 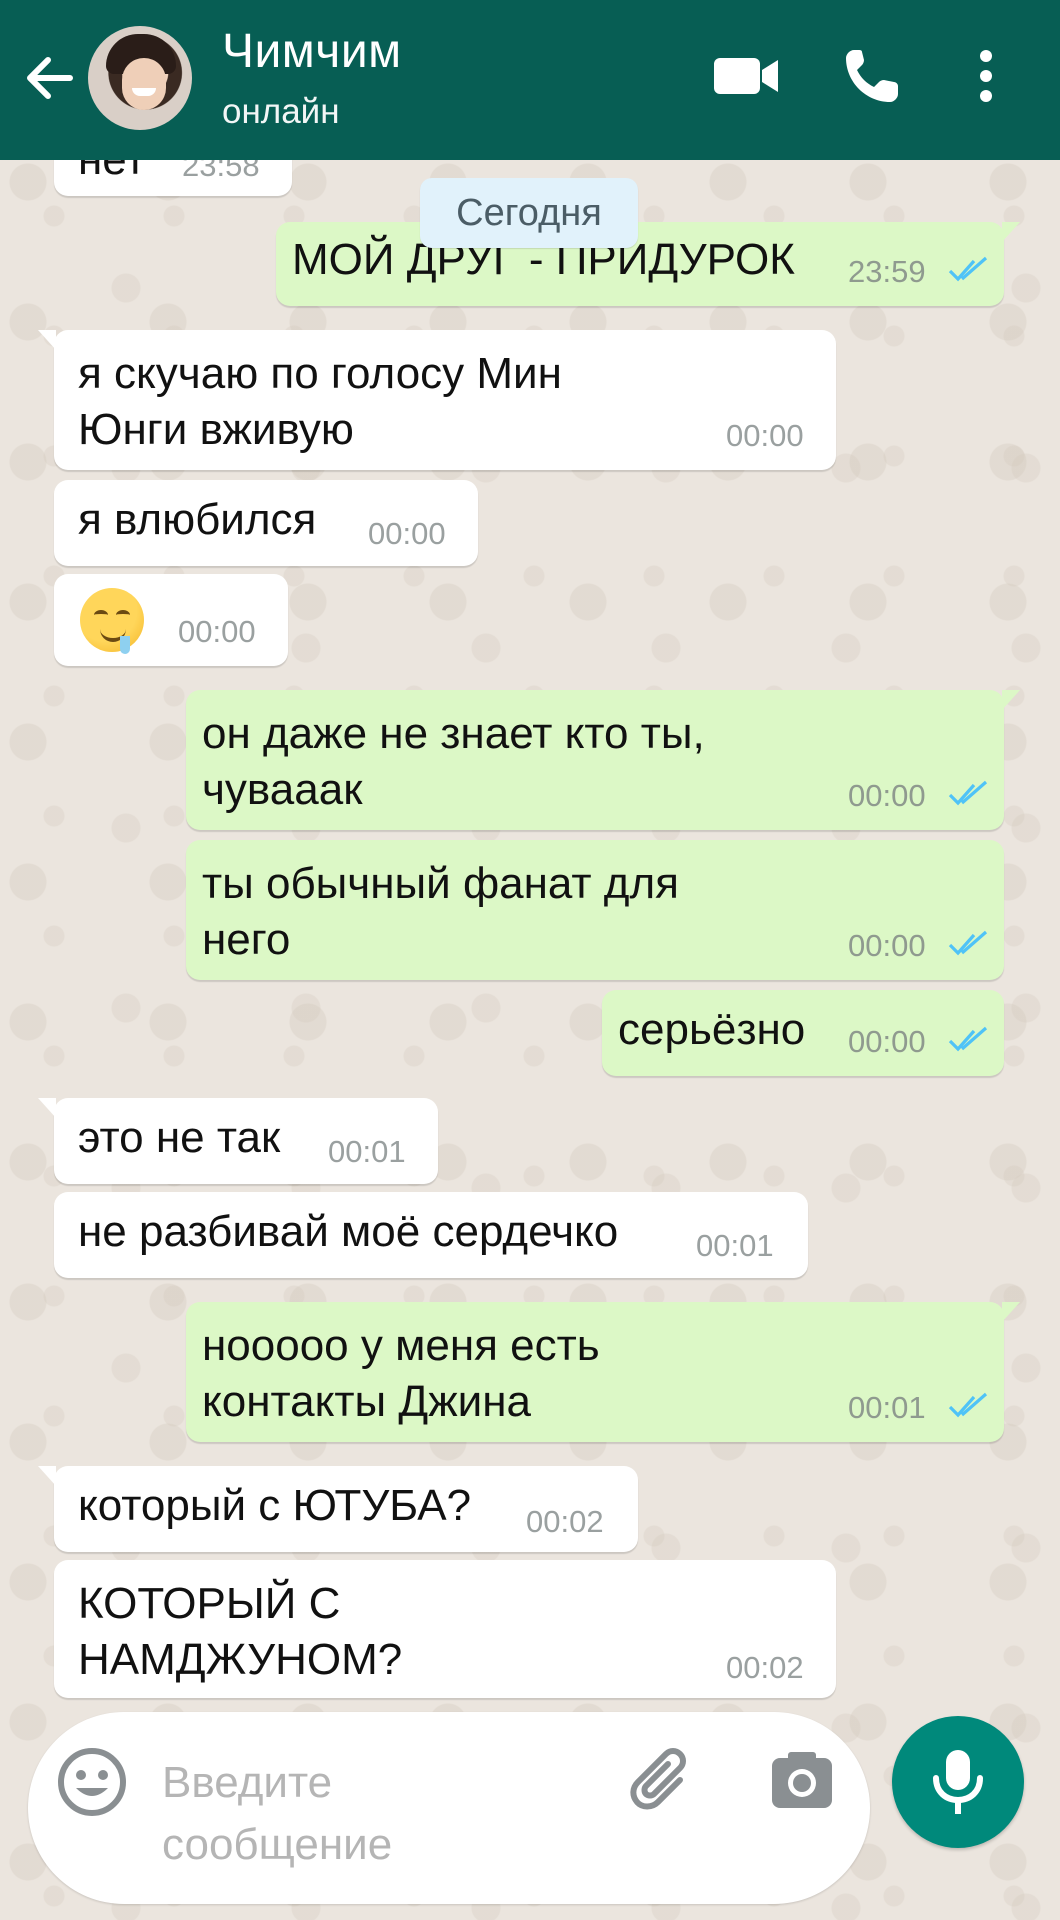 I want to click on phone-icon, so click(x=872, y=76).